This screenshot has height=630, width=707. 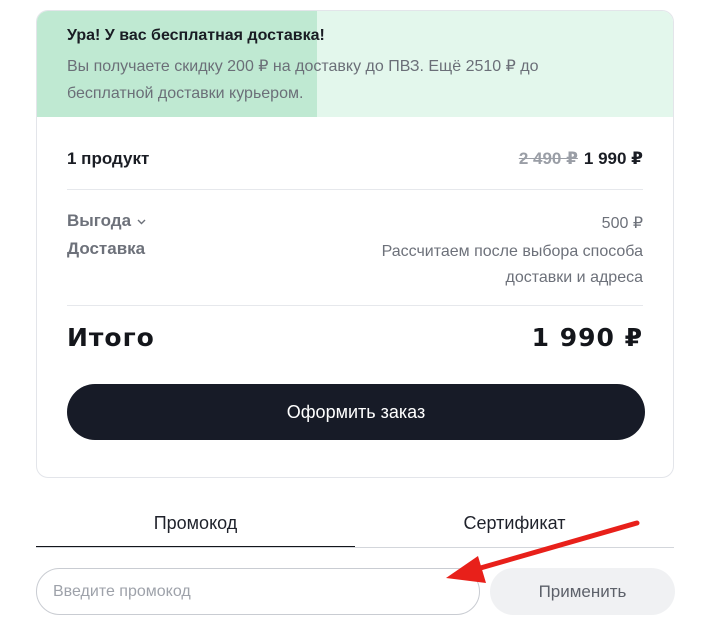 I want to click on products-count-label: 1 продукт, so click(x=108, y=158).